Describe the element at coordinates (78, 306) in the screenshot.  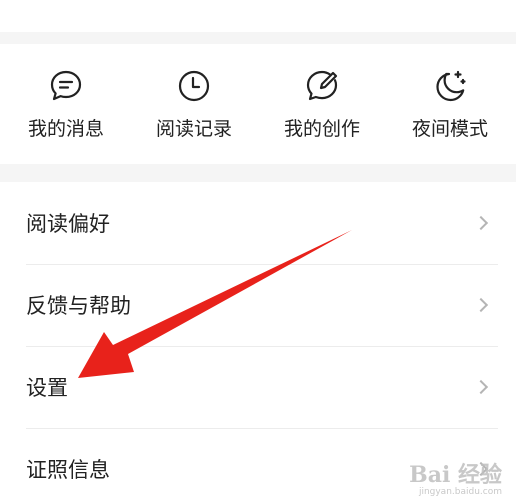
I see `menu-item-label: 反馈与帮助` at that location.